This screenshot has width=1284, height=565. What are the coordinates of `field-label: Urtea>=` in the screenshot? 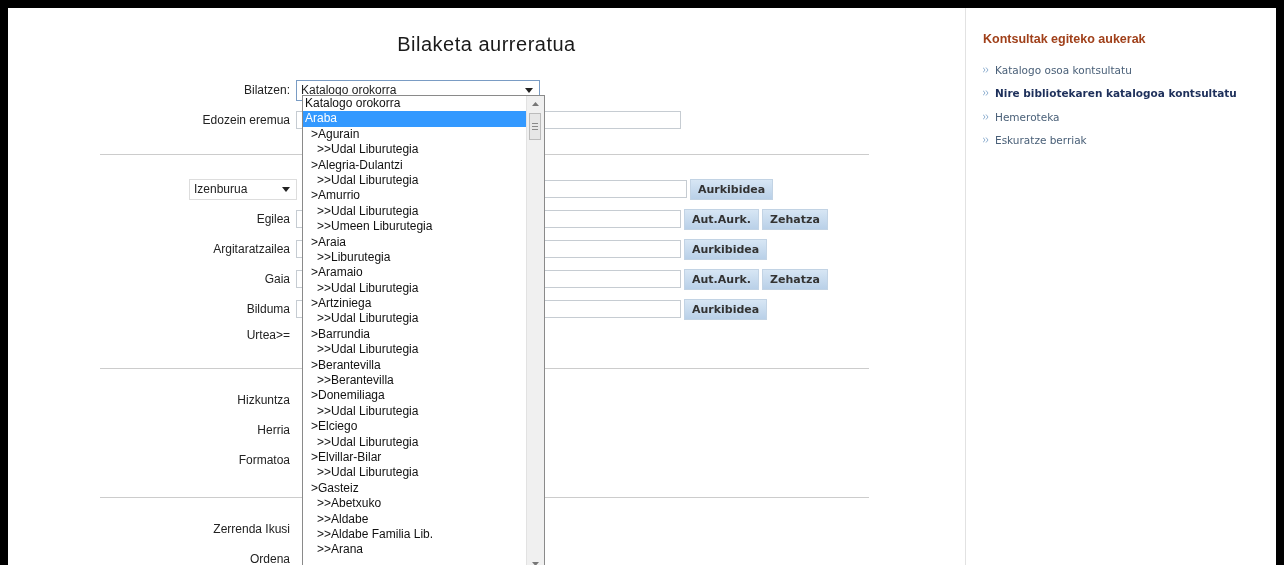 It's located at (268, 335).